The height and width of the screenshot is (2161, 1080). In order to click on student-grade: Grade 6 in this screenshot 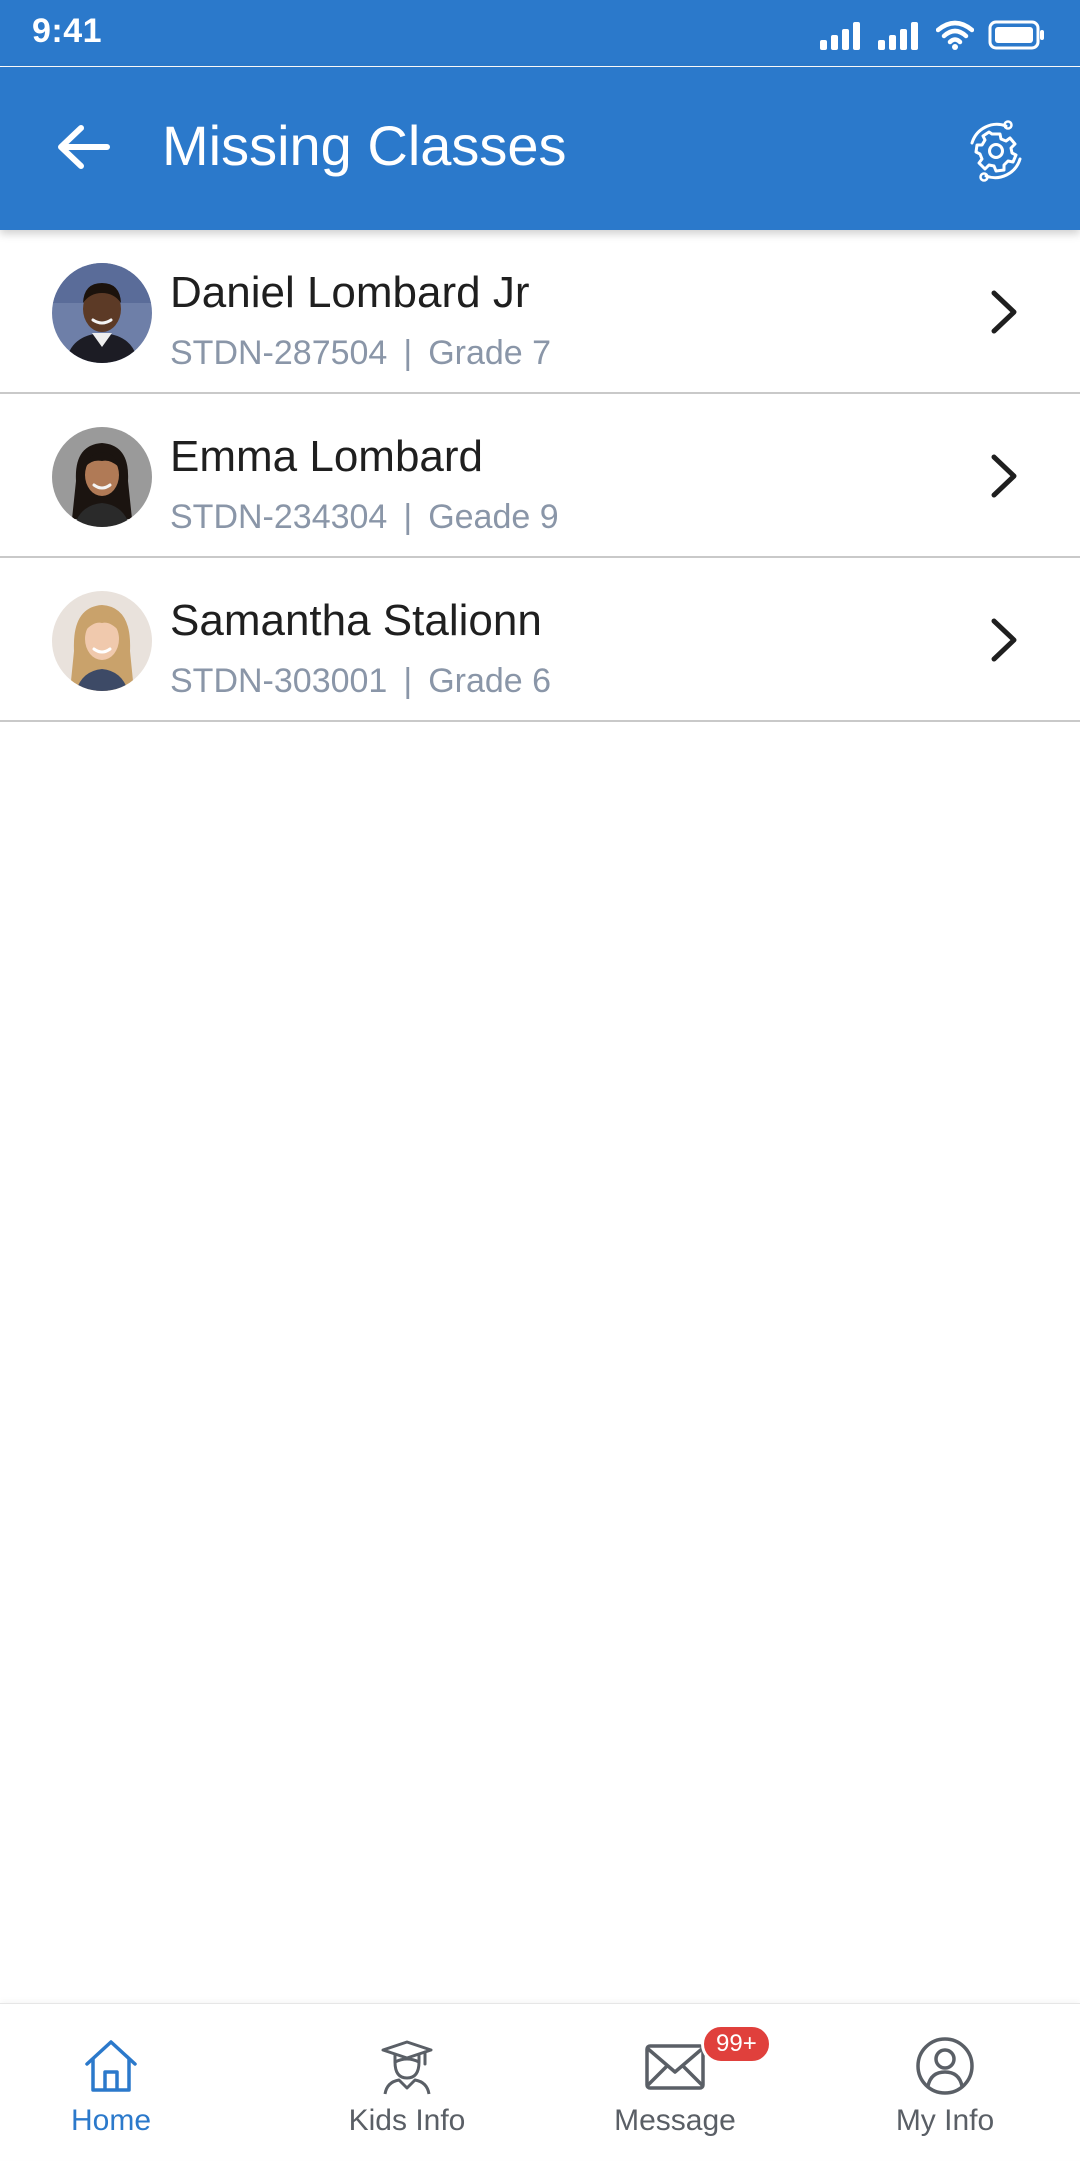, I will do `click(490, 681)`.